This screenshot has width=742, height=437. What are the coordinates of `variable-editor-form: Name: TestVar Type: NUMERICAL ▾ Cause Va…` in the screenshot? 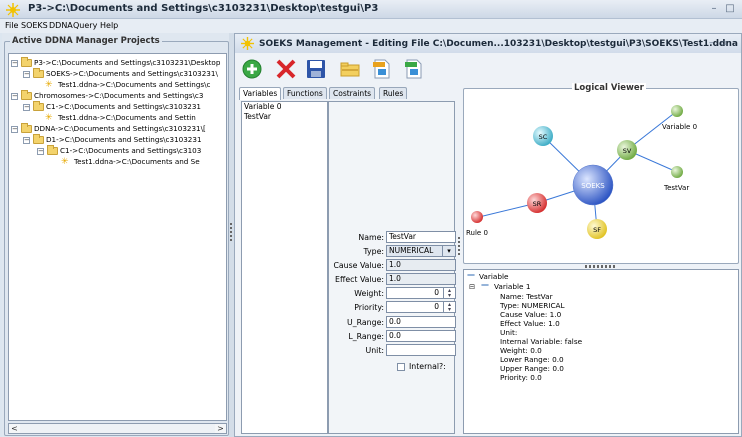 It's located at (392, 267).